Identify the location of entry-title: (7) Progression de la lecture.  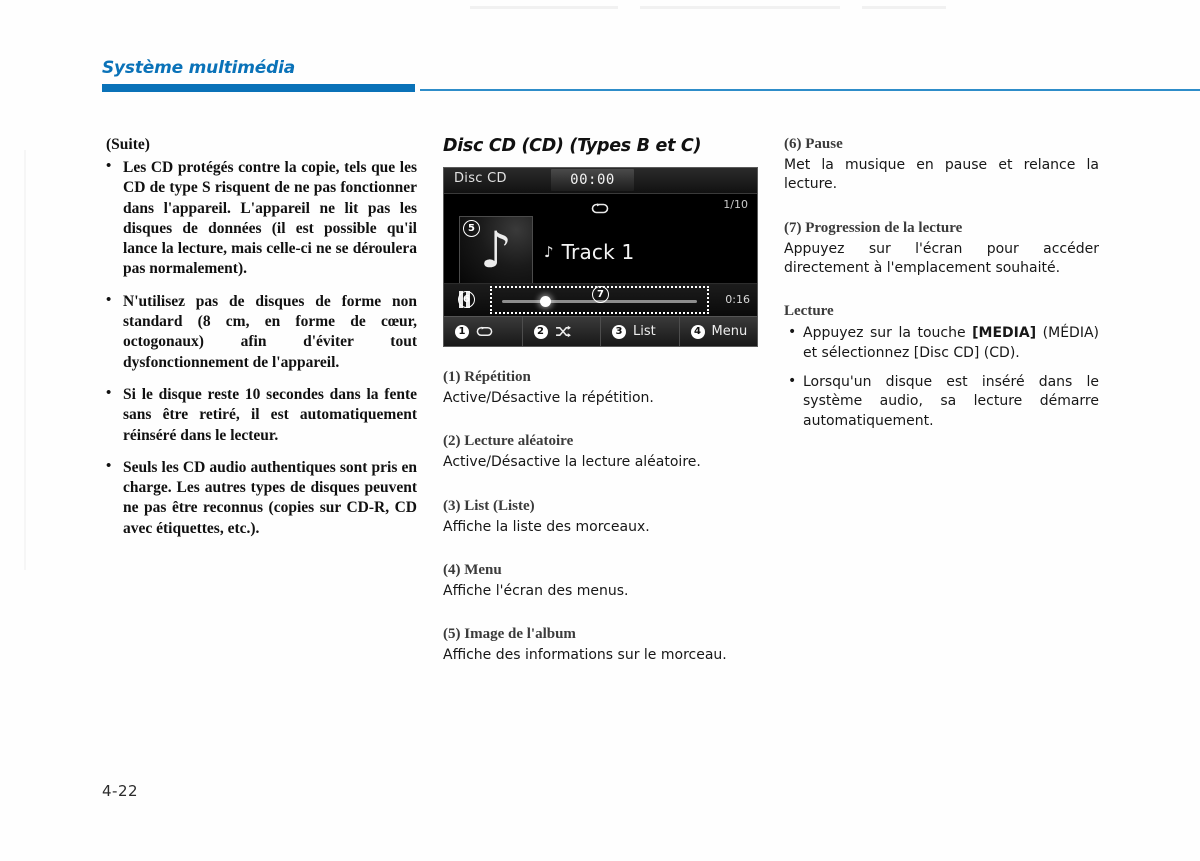
(873, 227).